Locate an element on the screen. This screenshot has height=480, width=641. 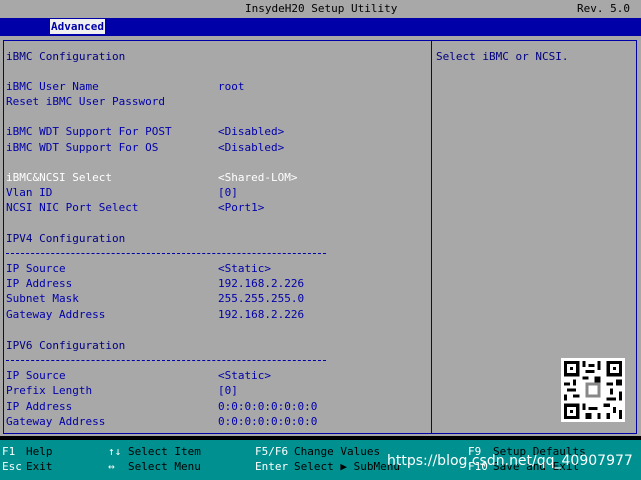
item-value-ncsi-port: <Port1> is located at coordinates (241, 208).